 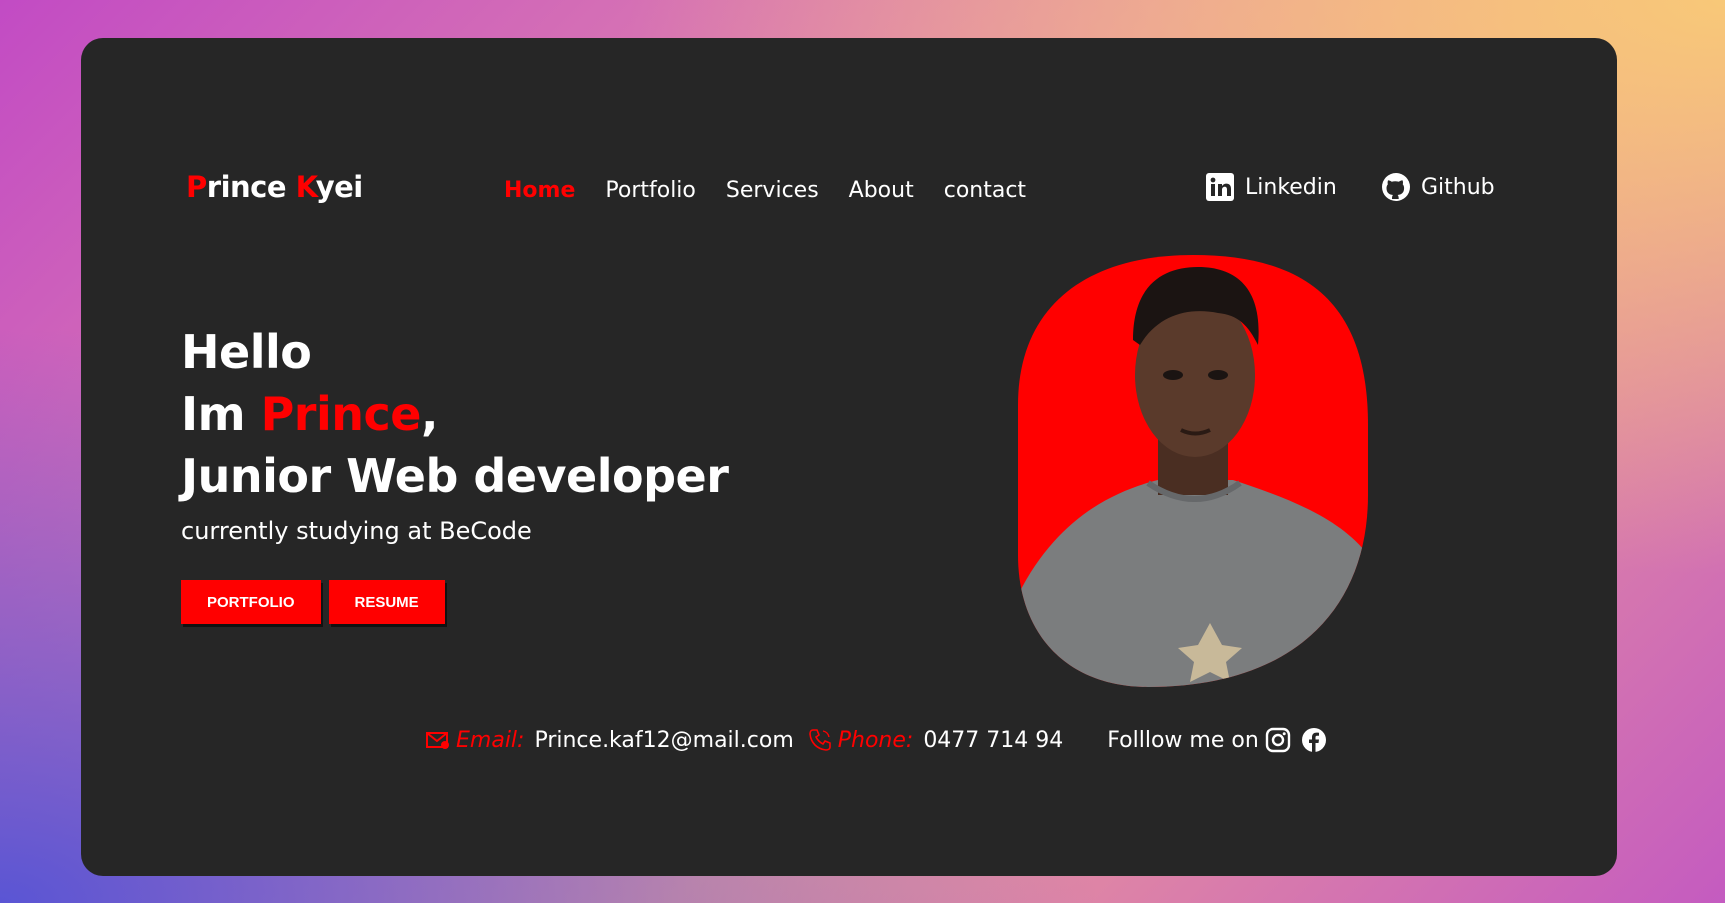 I want to click on follow-label: Folllow me on, so click(x=1183, y=740).